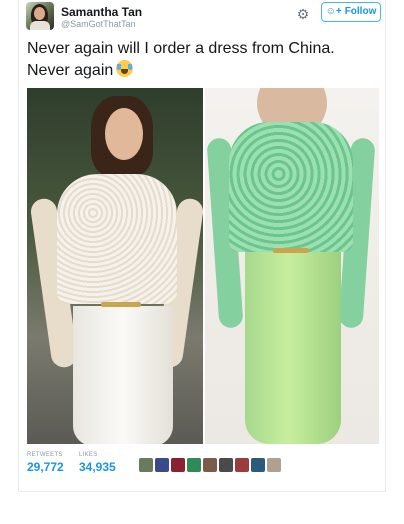 Image resolution: width=404 pixels, height=524 pixels. Describe the element at coordinates (123, 375) in the screenshot. I see `photo-white-skirt` at that location.